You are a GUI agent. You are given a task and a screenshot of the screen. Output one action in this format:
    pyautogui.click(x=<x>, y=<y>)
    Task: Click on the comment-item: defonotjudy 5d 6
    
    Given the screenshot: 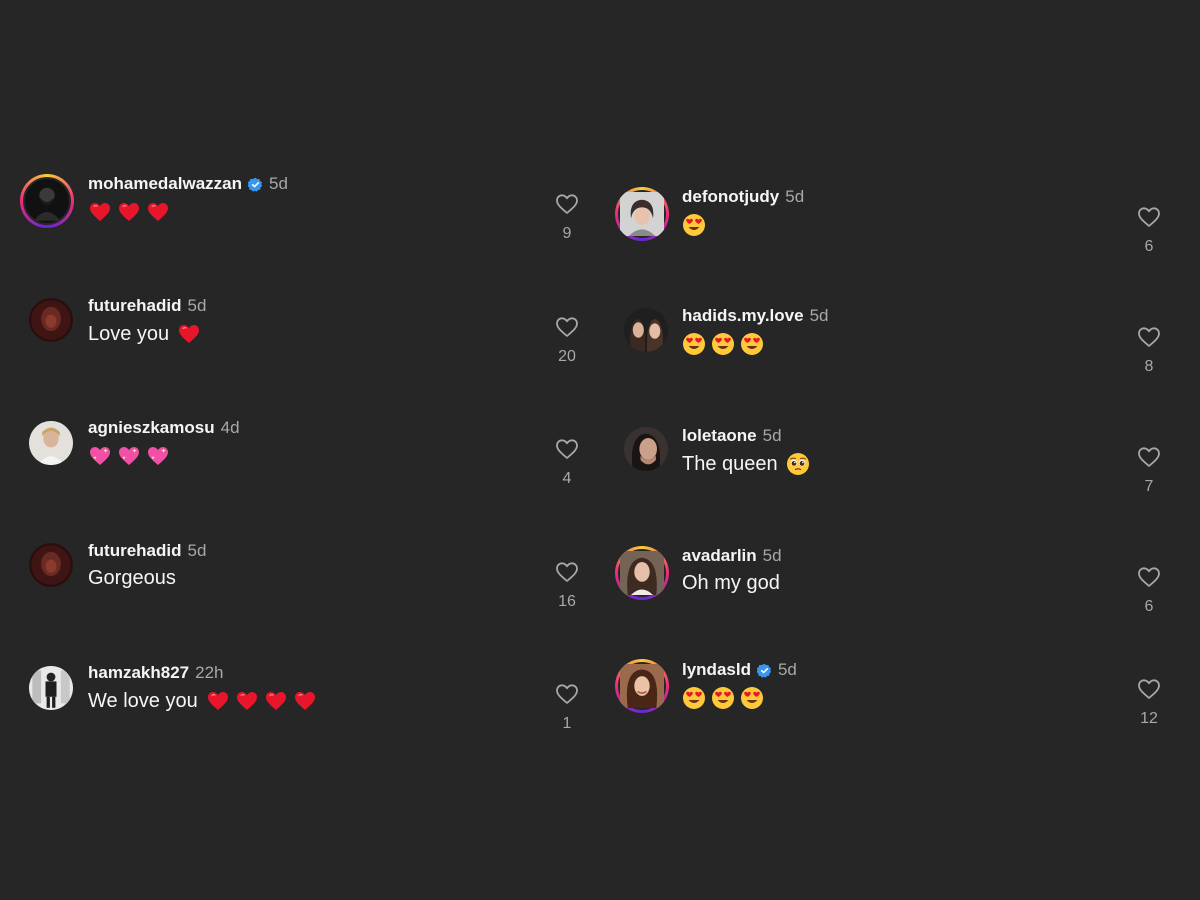 What is the action you would take?
    pyautogui.click(x=900, y=219)
    